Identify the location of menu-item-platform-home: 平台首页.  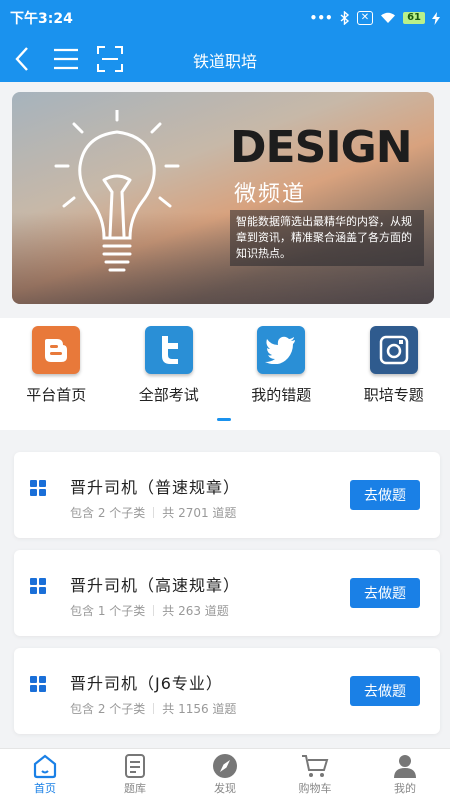
(56, 374).